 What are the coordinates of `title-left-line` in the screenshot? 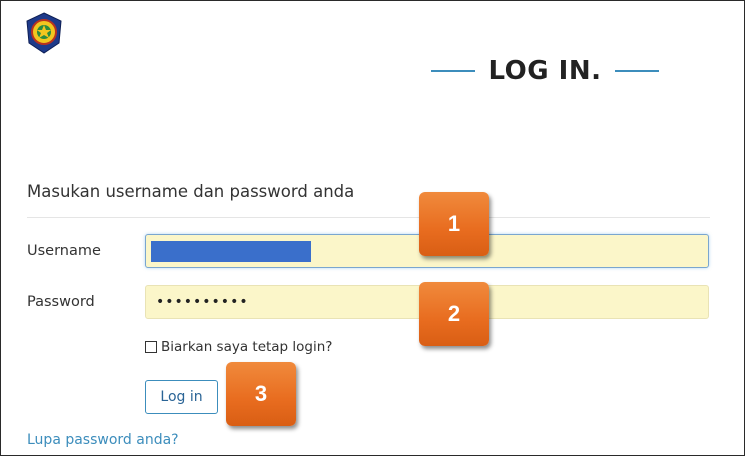 It's located at (453, 71).